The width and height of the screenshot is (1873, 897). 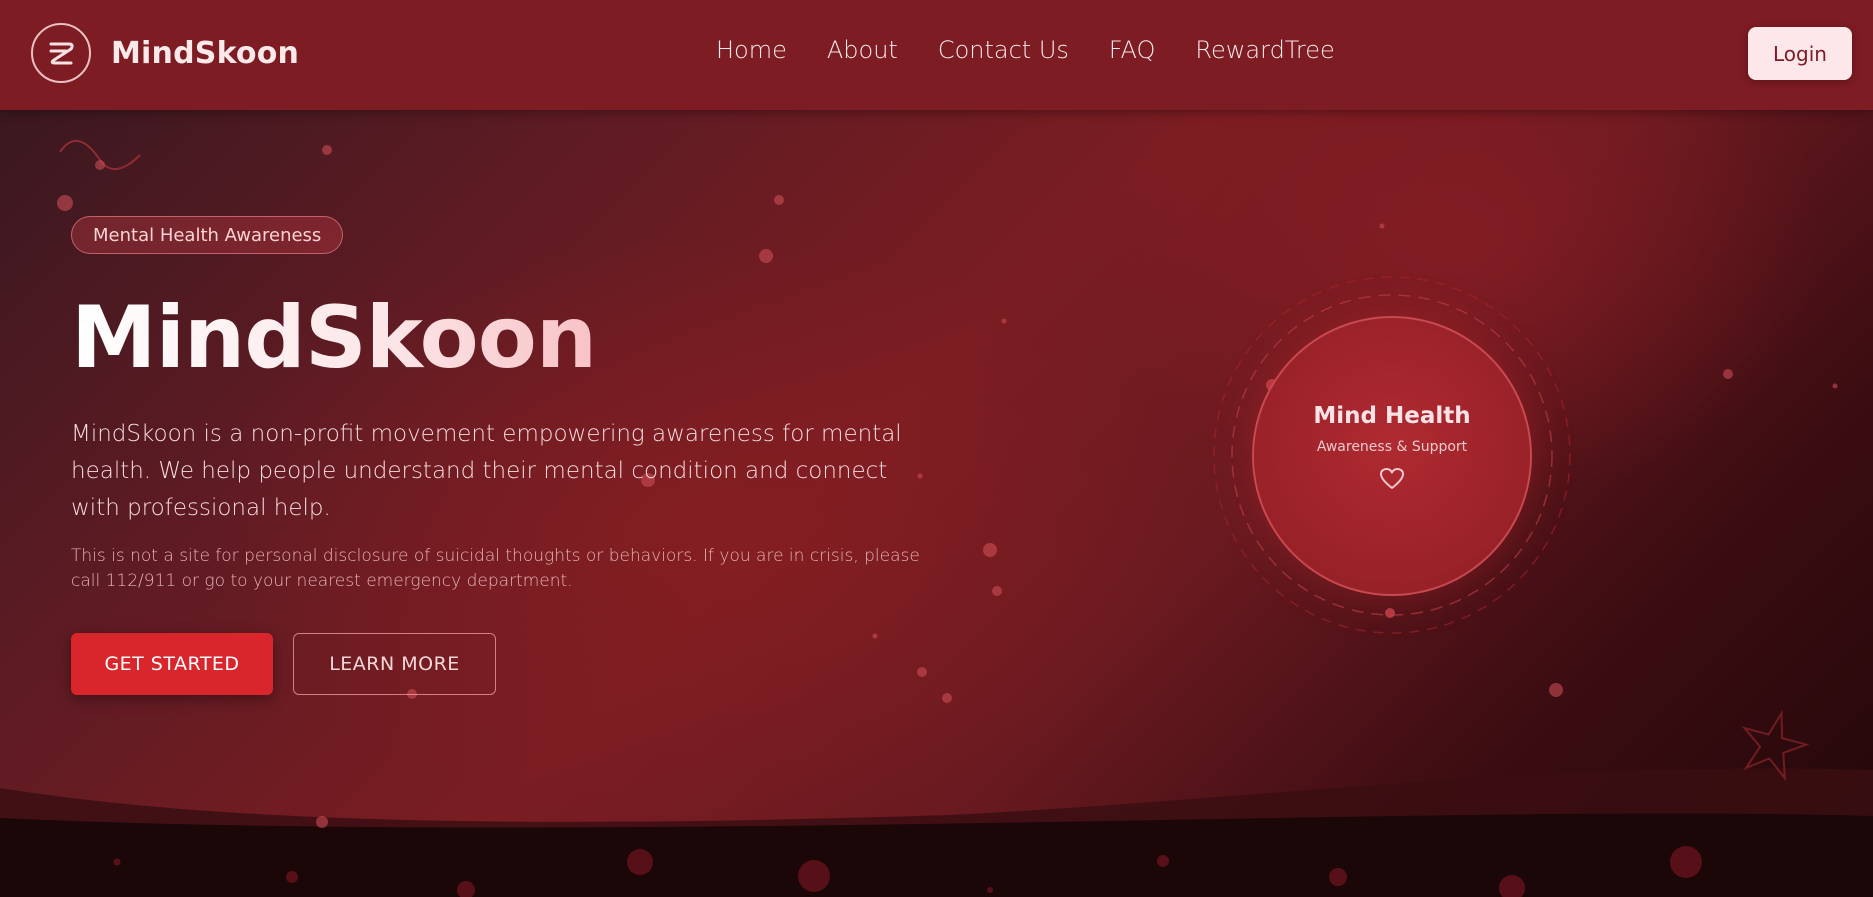 I want to click on mind-health-circle: Mind Health Awareness & Support, so click(x=1392, y=456).